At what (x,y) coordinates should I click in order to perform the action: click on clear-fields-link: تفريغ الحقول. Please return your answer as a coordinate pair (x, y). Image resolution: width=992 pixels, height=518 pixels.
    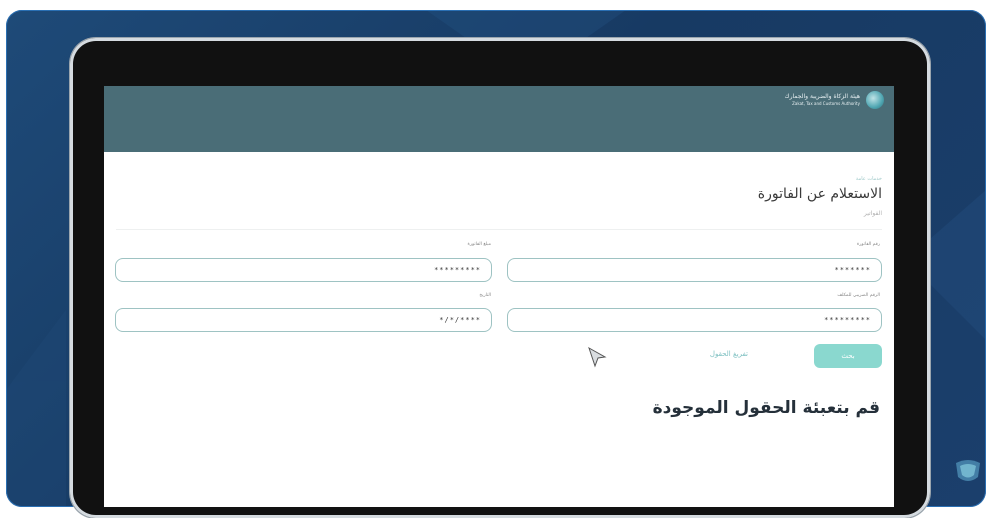
    Looking at the image, I should click on (729, 354).